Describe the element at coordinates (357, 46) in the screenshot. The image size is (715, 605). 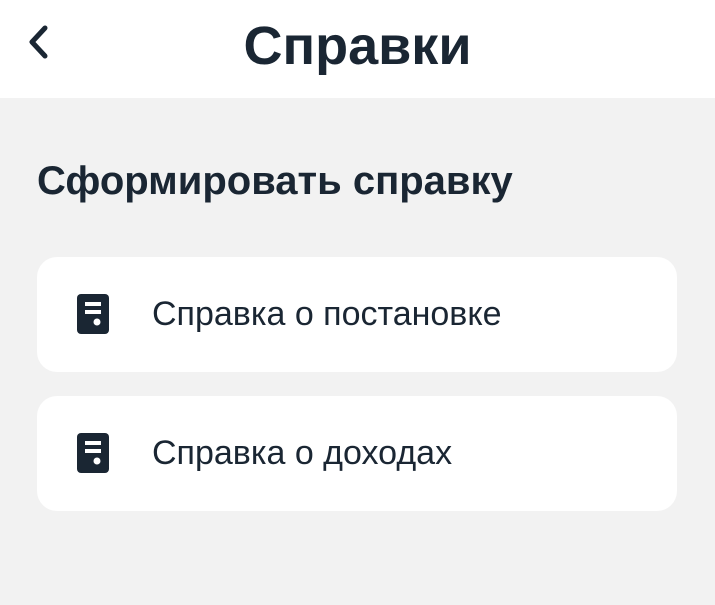
I see `page-title: Справки` at that location.